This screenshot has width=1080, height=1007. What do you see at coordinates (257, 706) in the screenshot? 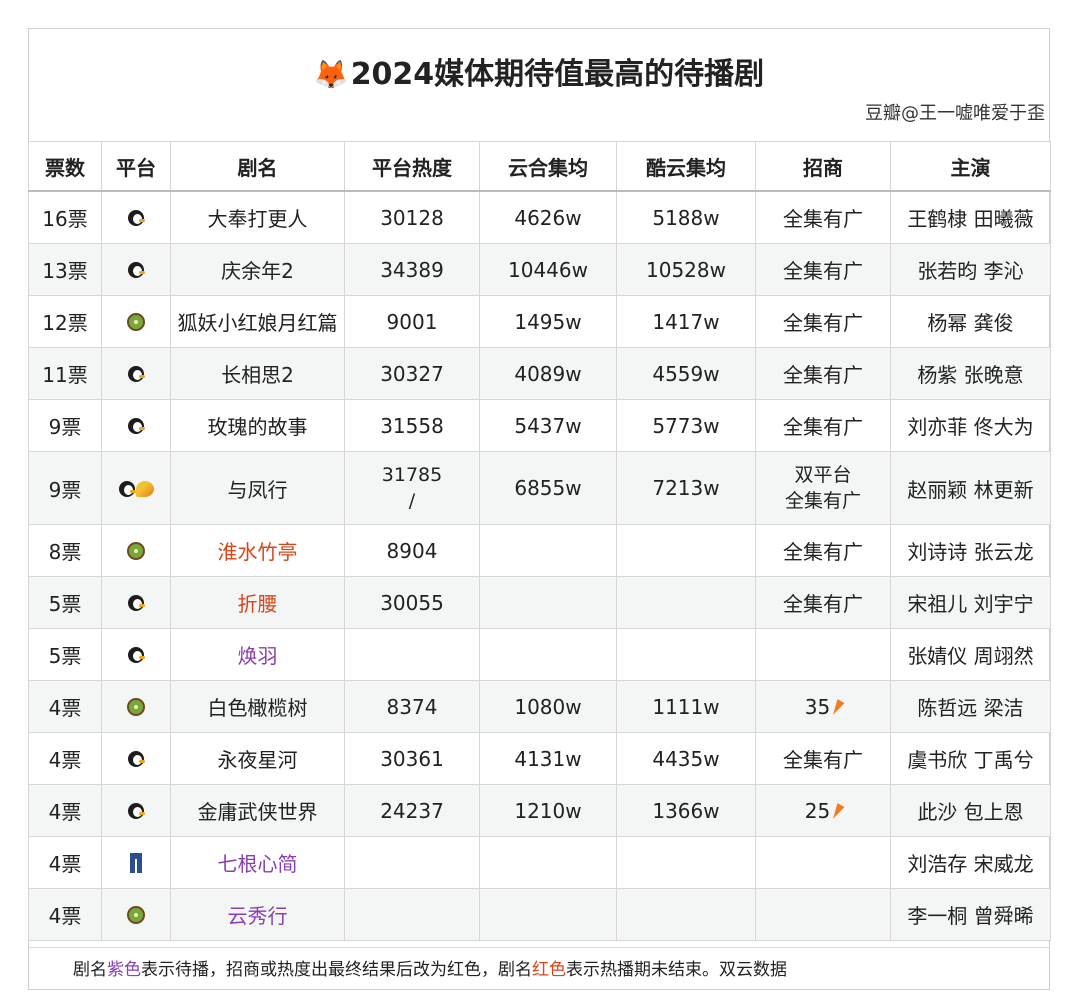
I see `drama-cell: 白色橄榄树` at bounding box center [257, 706].